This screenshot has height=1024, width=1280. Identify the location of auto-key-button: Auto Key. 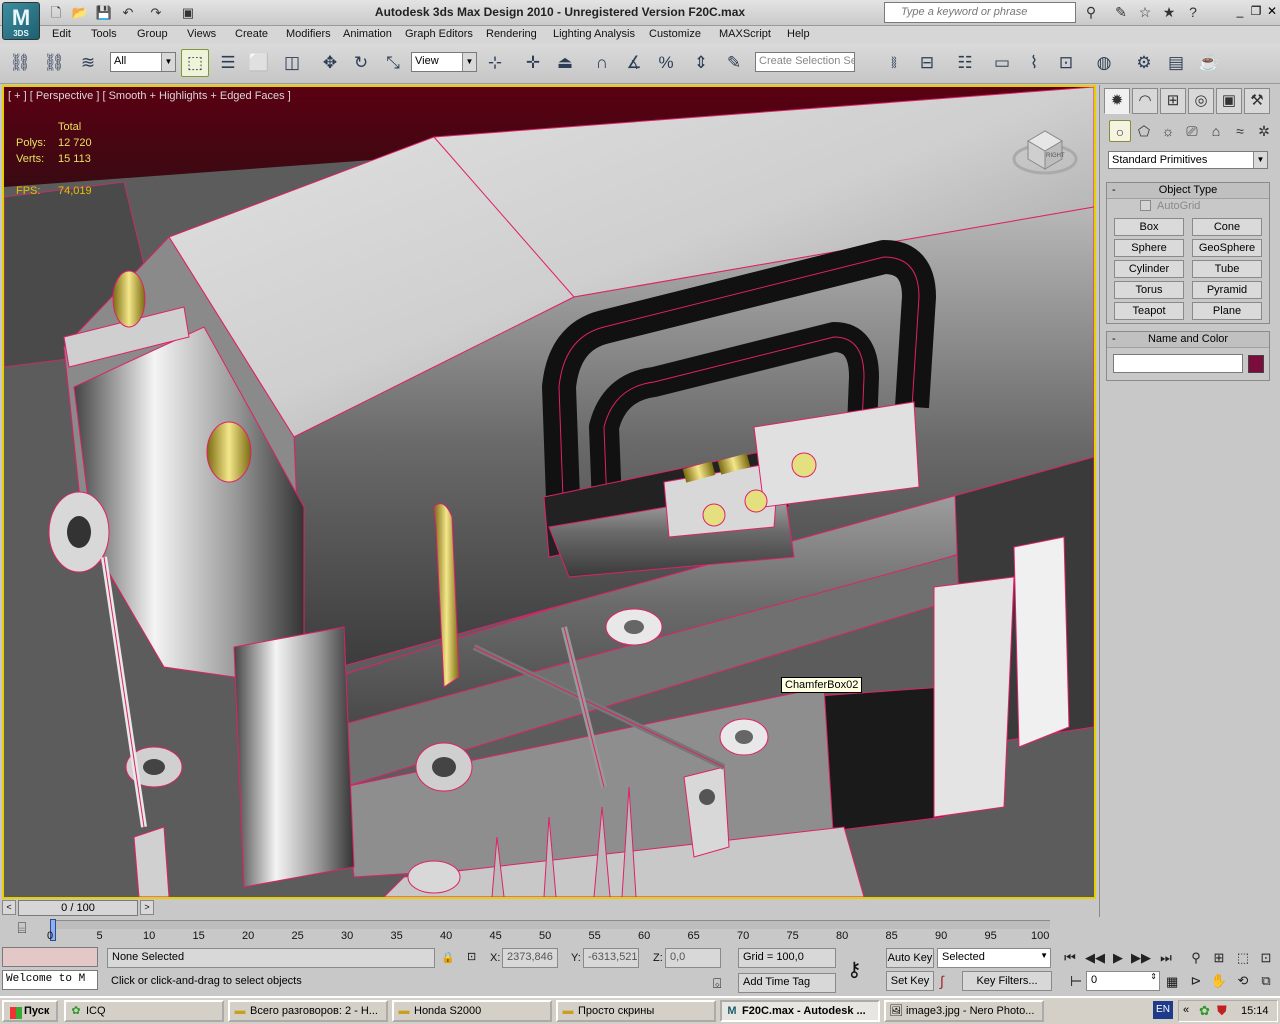
(910, 958).